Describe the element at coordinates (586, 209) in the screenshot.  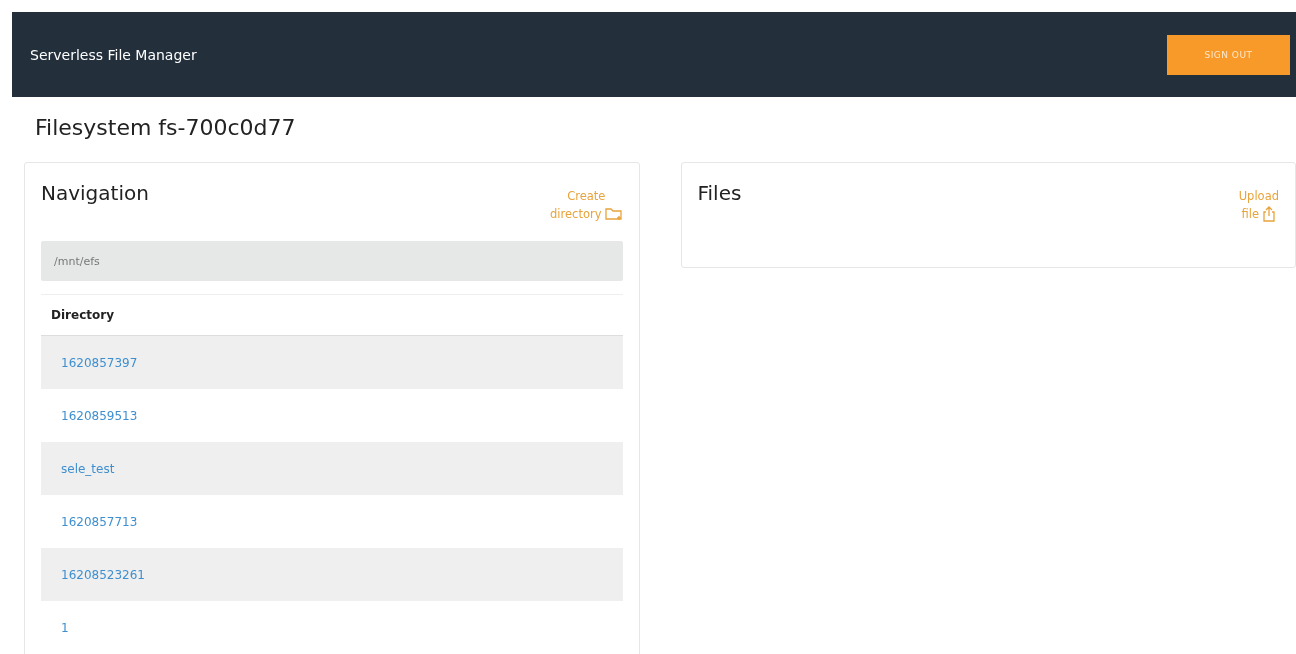
I see `create-directory-link: Create directory` at that location.